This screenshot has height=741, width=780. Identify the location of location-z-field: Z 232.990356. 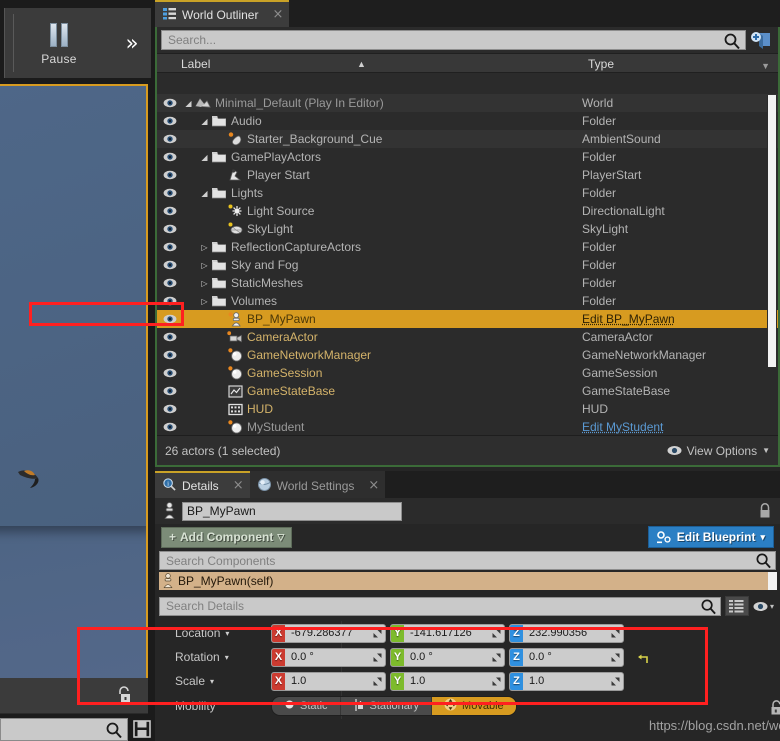
(566, 633).